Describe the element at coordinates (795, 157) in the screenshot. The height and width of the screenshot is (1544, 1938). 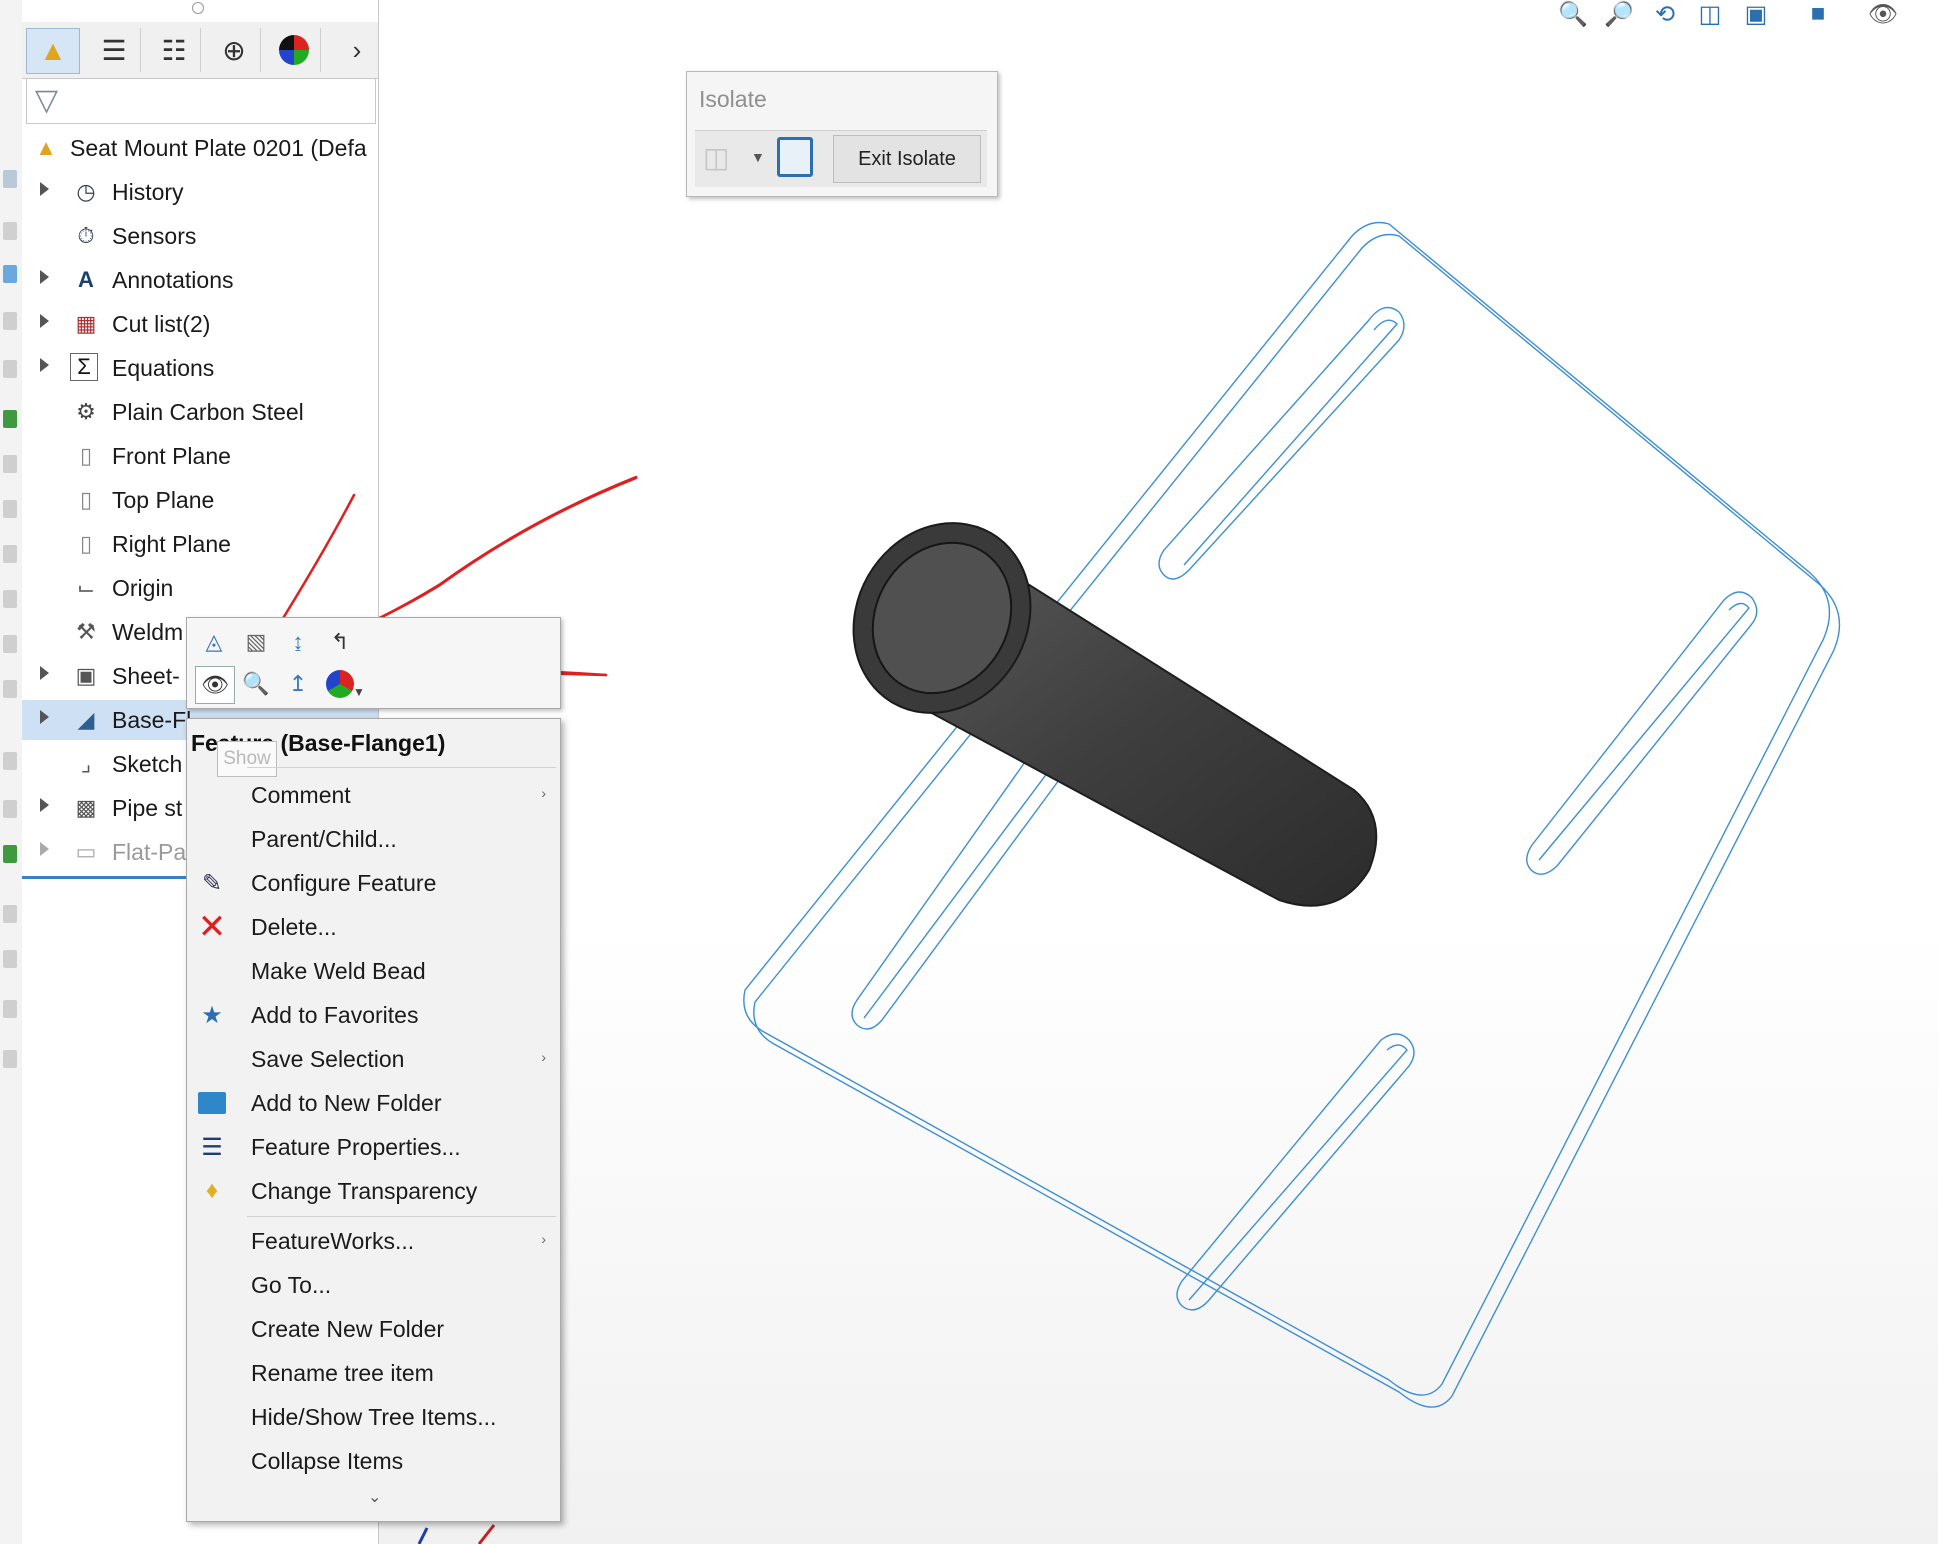
I see `save-icon` at that location.